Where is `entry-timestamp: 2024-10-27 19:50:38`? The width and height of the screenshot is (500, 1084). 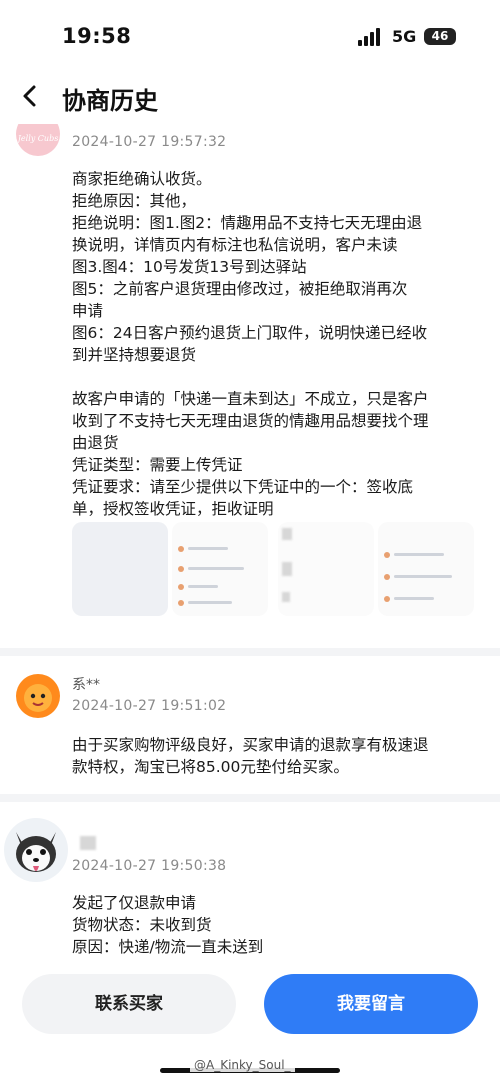
entry-timestamp: 2024-10-27 19:50:38 is located at coordinates (149, 866).